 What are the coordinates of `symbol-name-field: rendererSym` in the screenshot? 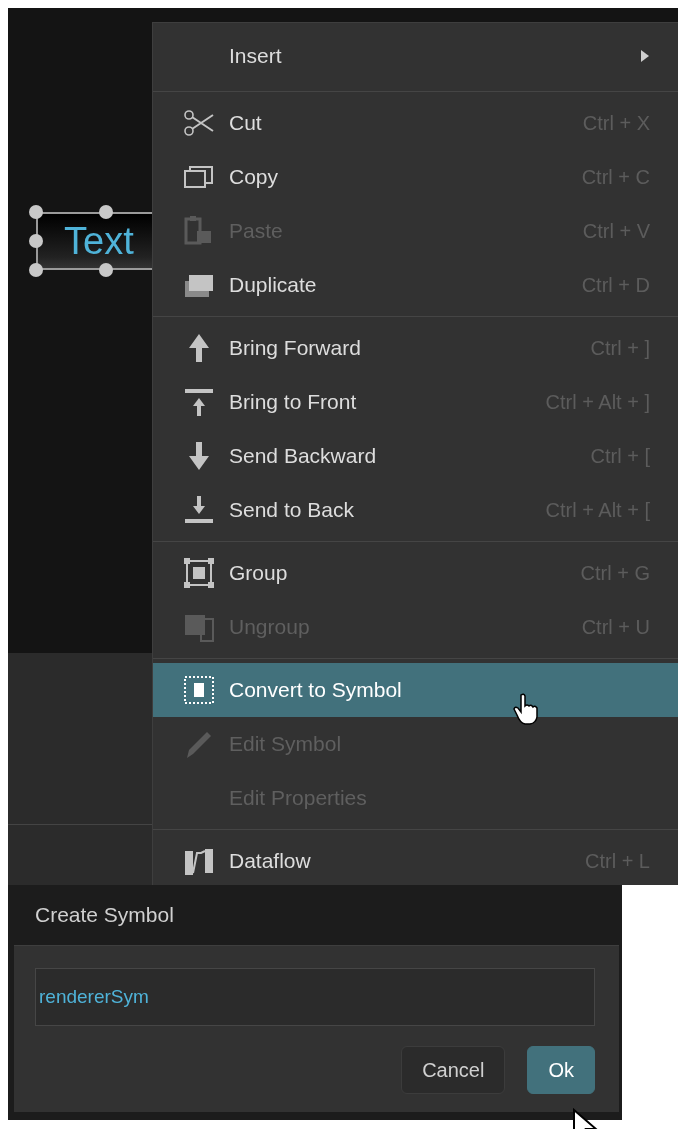 It's located at (315, 997).